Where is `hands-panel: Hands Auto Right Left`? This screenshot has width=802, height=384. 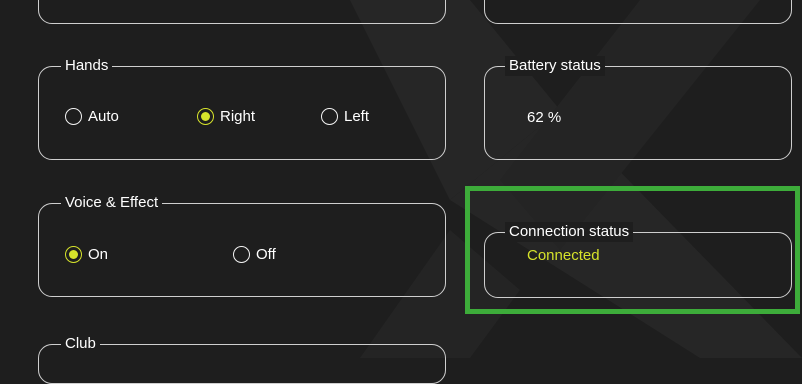
hands-panel: Hands Auto Right Left is located at coordinates (242, 108).